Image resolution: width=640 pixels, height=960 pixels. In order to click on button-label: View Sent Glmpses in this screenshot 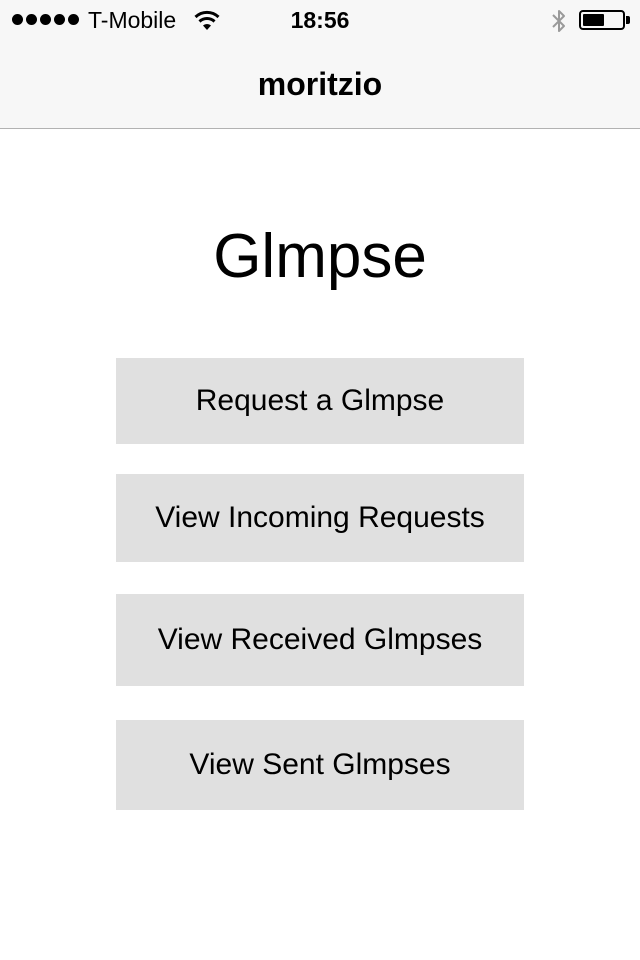, I will do `click(320, 764)`.